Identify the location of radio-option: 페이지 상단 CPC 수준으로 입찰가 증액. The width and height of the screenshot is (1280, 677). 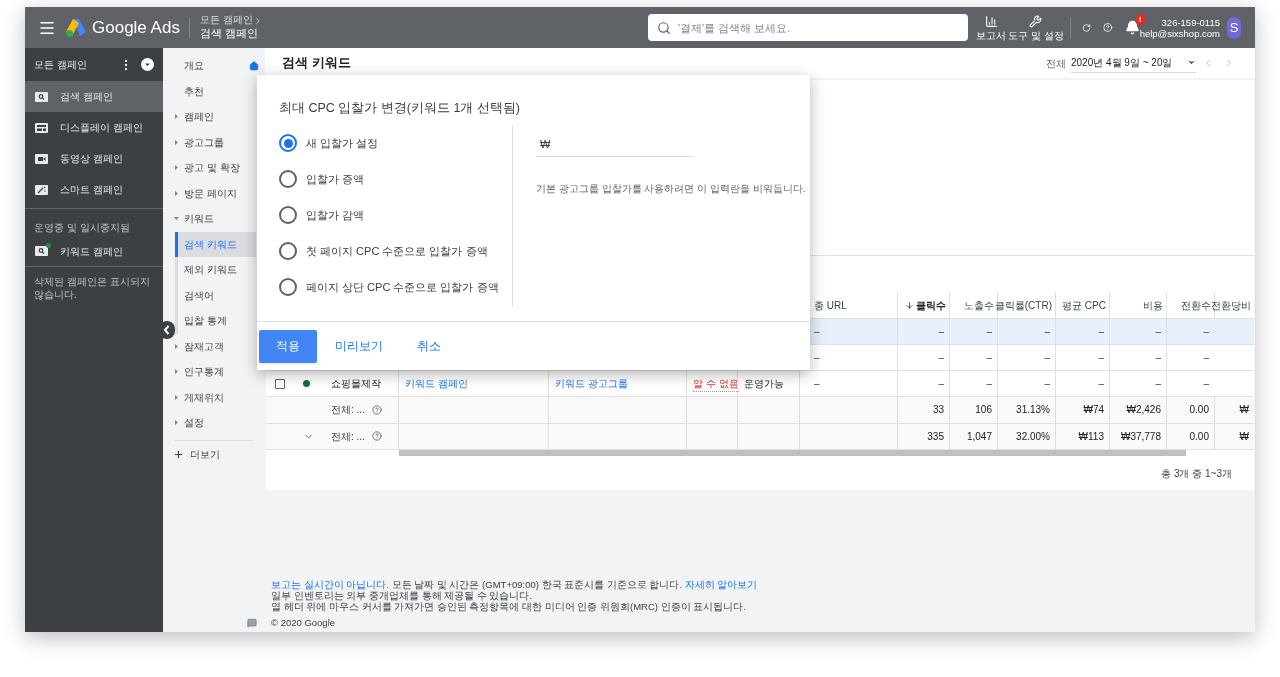
(395, 287).